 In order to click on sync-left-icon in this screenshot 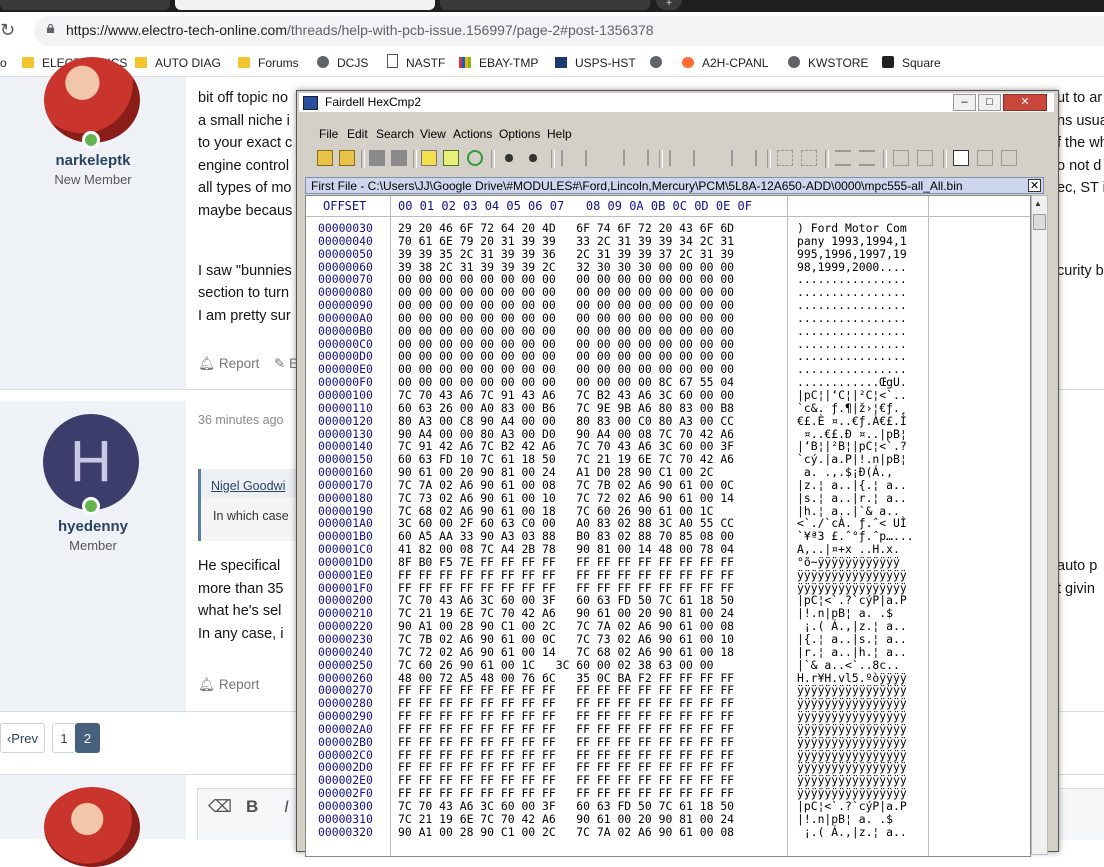, I will do `click(785, 158)`.